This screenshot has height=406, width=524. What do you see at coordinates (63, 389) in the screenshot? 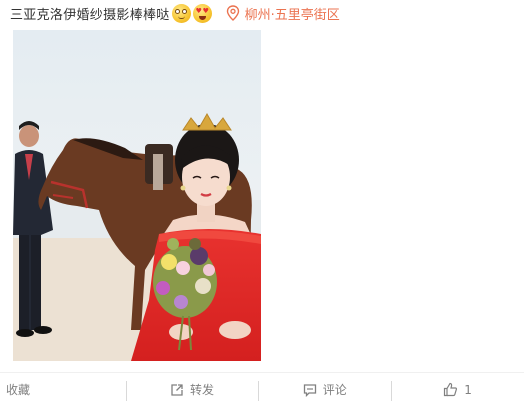
I see `collect-button: 收藏` at bounding box center [63, 389].